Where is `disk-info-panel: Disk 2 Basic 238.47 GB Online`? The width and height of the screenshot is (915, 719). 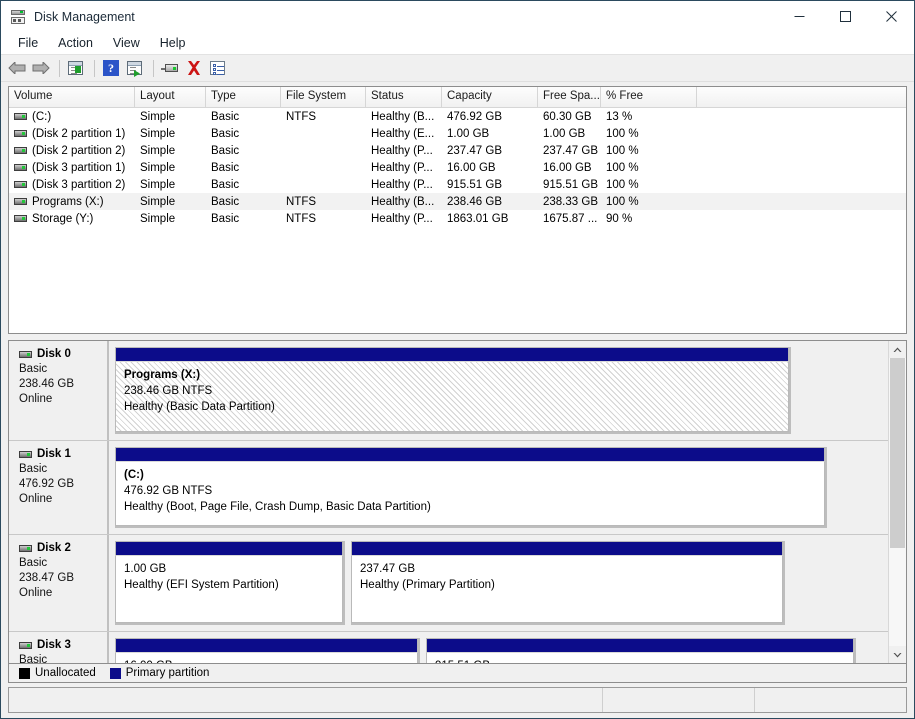
disk-info-panel: Disk 2 Basic 238.47 GB Online is located at coordinates (59, 583).